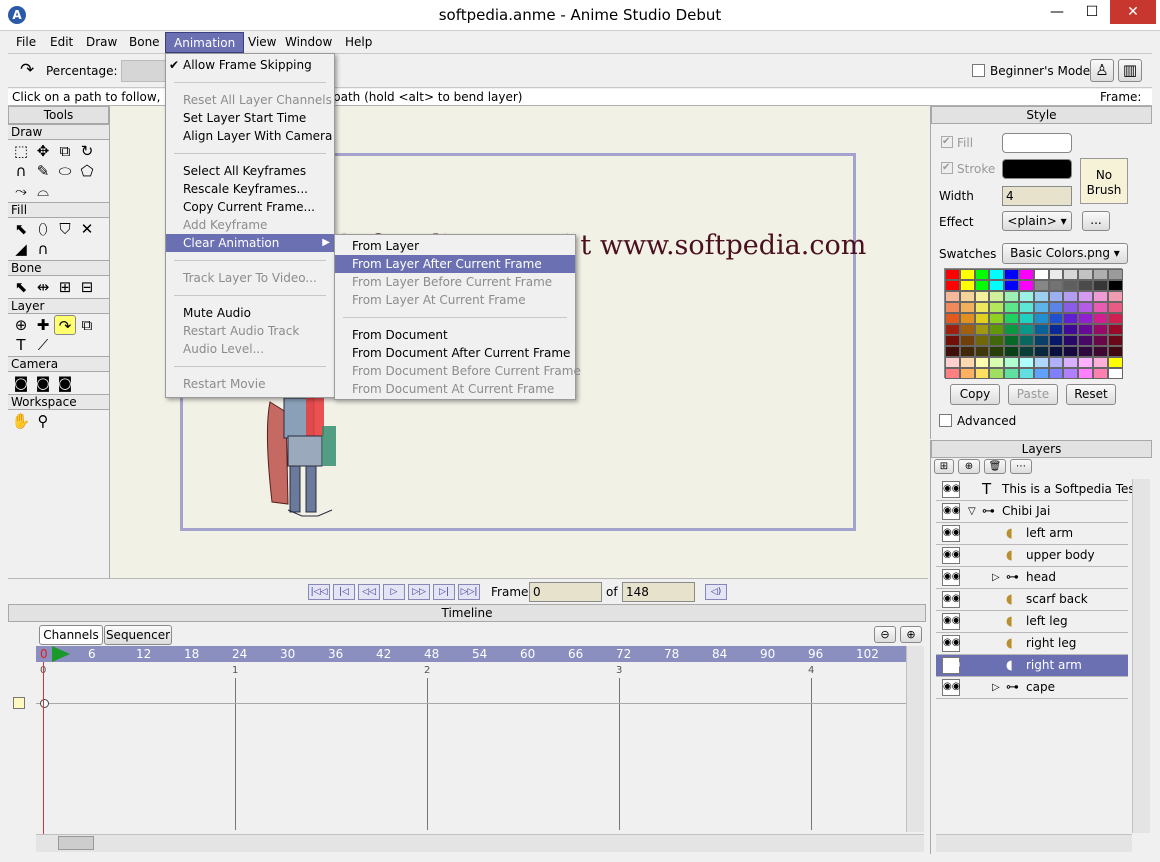 This screenshot has width=1160, height=862. I want to click on expand-toggle-icon: ▷, so click(996, 687).